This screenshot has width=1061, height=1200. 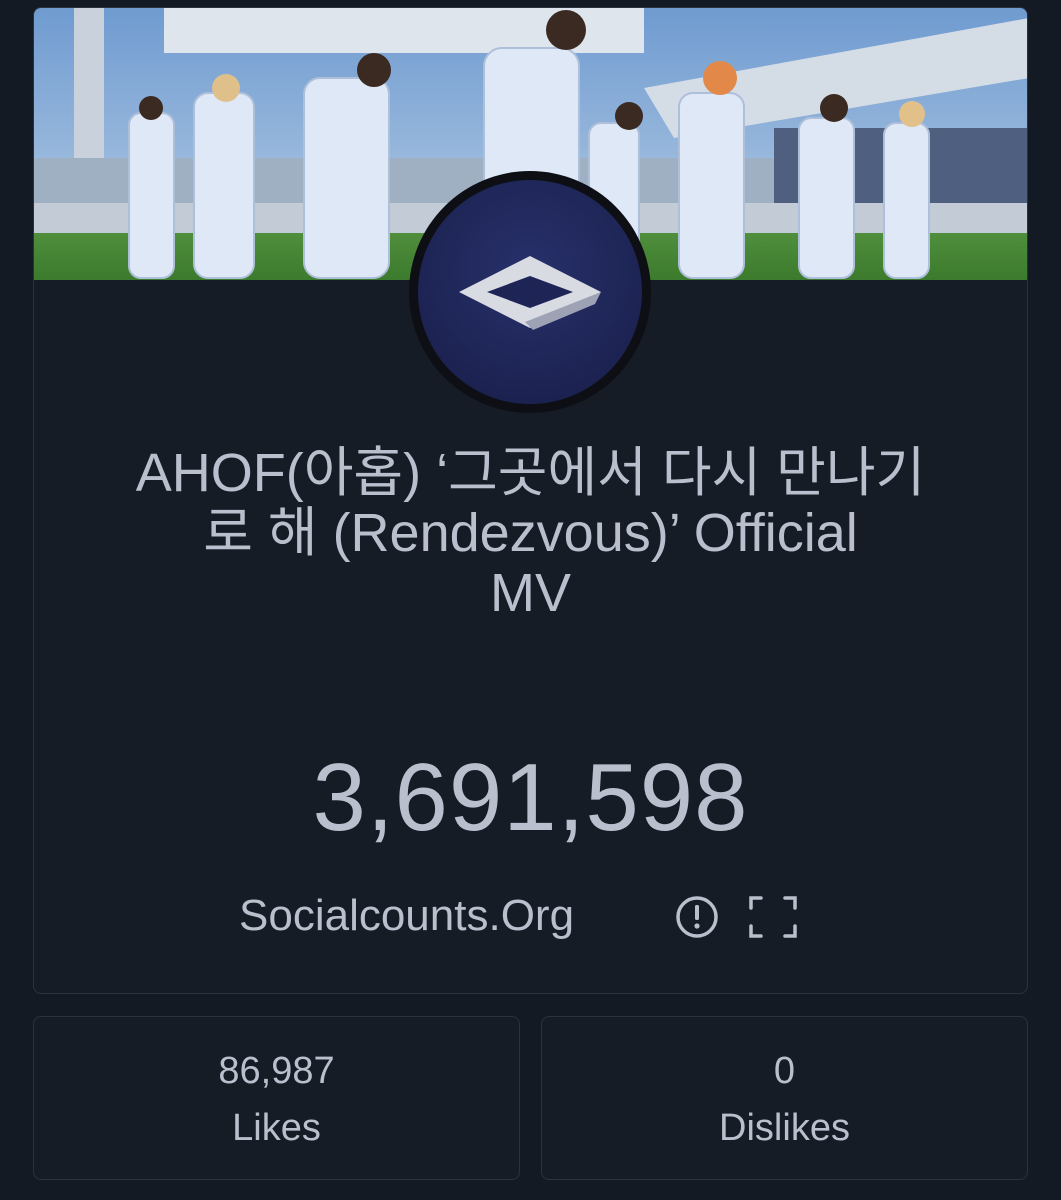 I want to click on view-count: 3,691,598, so click(x=530, y=797).